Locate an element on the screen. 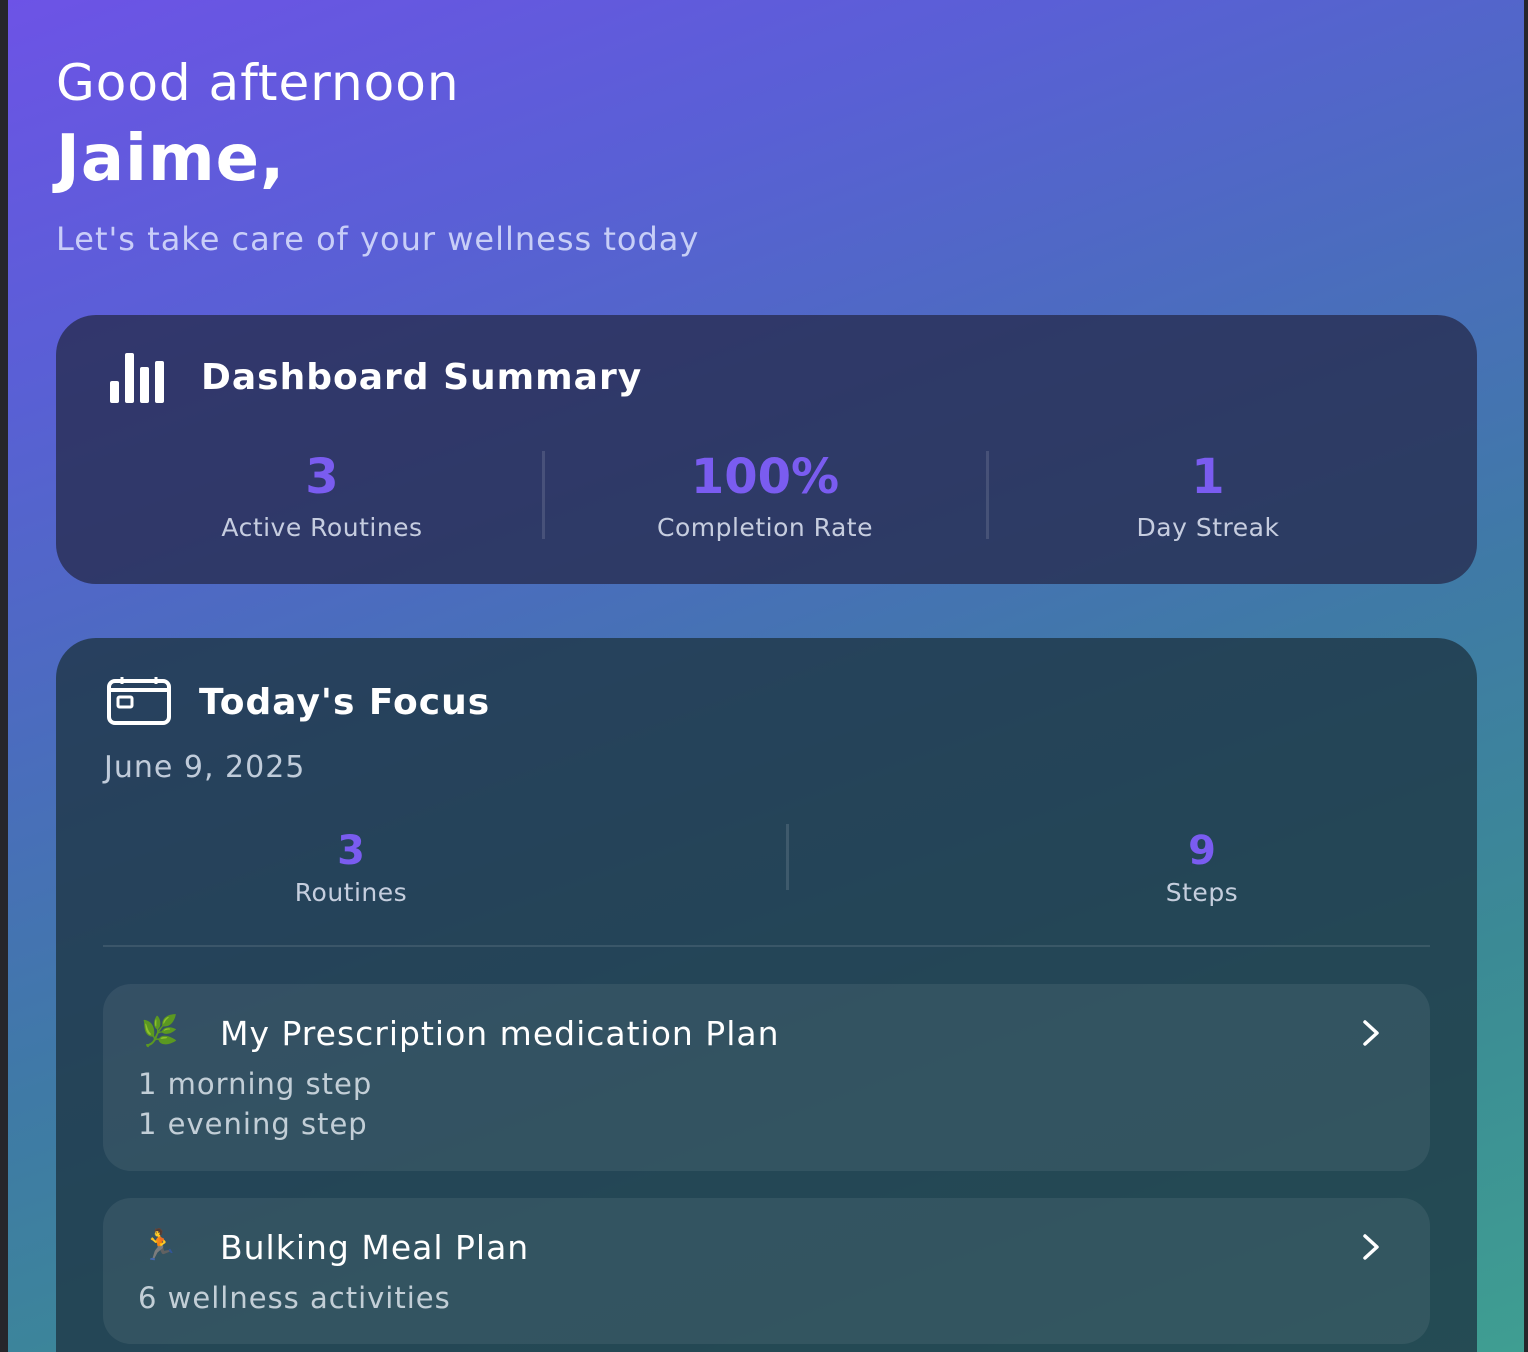  runner-icon: 🏃 is located at coordinates (160, 1245).